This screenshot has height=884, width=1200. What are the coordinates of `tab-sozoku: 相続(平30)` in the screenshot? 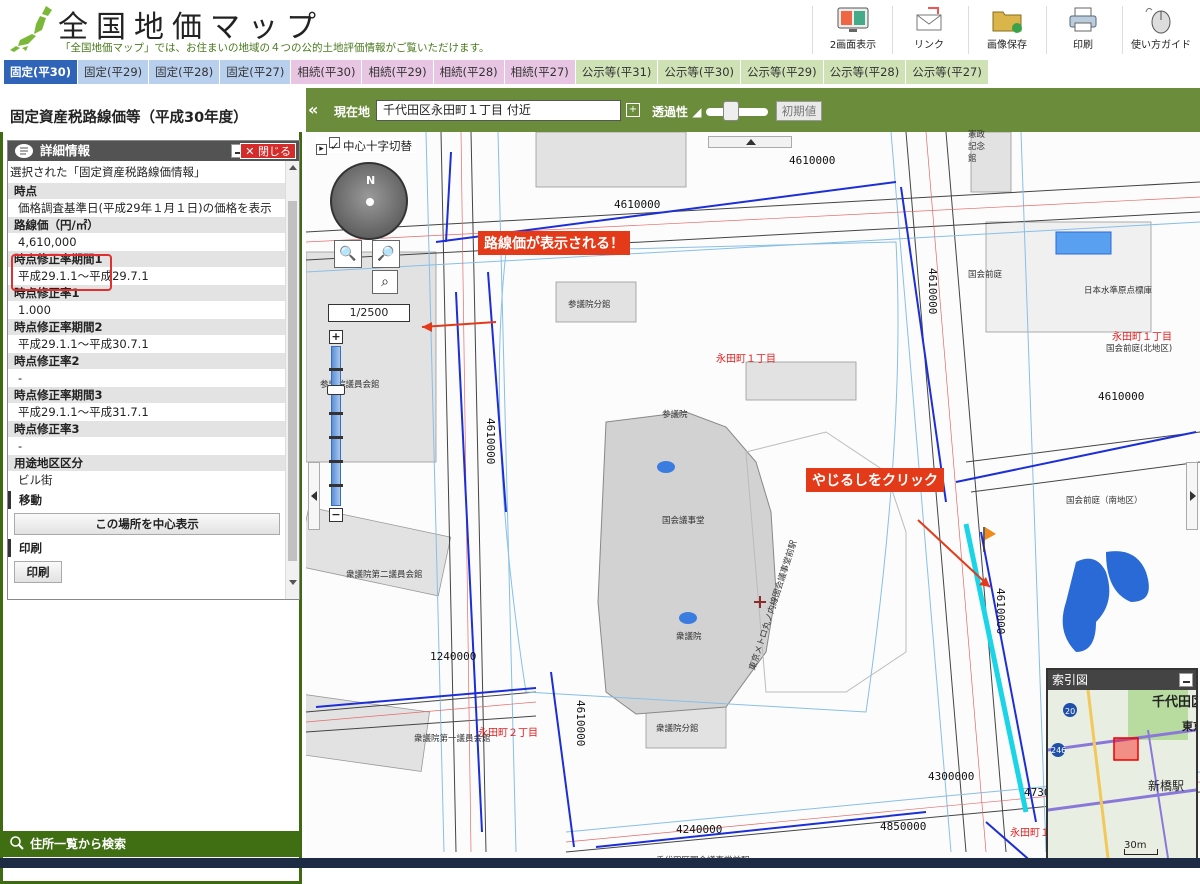 It's located at (326, 72).